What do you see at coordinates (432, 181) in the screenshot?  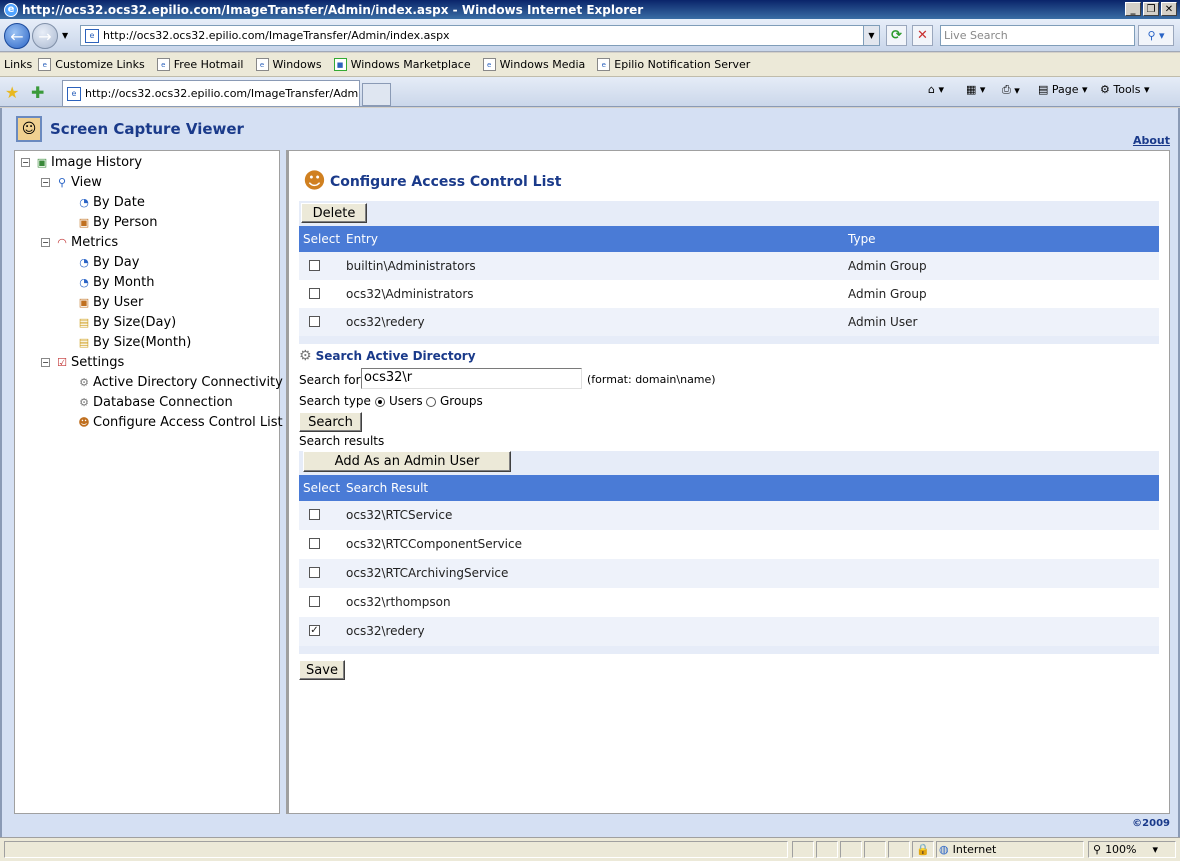 I see `acl-heading: ☻ Configure Access Control List` at bounding box center [432, 181].